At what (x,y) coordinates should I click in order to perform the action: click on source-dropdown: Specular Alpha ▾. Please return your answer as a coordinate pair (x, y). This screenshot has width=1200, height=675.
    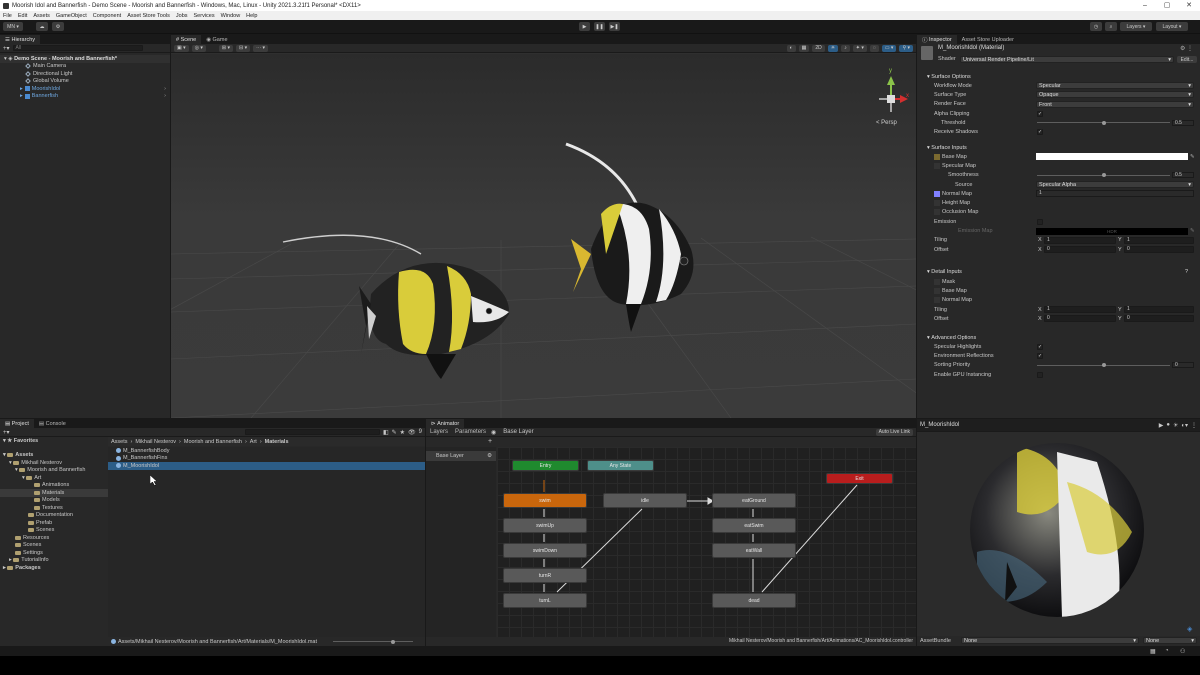
    Looking at the image, I should click on (1115, 185).